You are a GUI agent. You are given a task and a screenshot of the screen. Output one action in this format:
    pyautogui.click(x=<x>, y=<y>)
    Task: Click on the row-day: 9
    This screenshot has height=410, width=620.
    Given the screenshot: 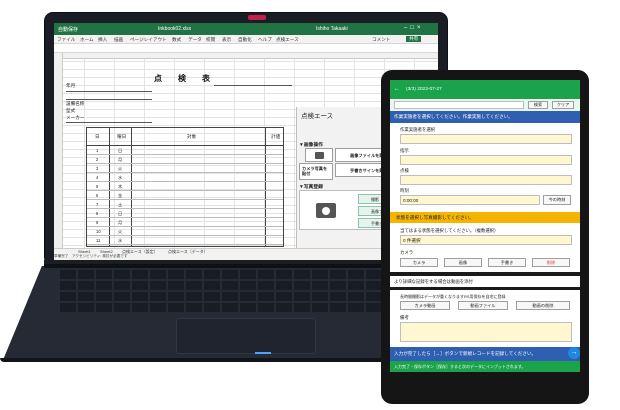 What is the action you would take?
    pyautogui.click(x=97, y=222)
    